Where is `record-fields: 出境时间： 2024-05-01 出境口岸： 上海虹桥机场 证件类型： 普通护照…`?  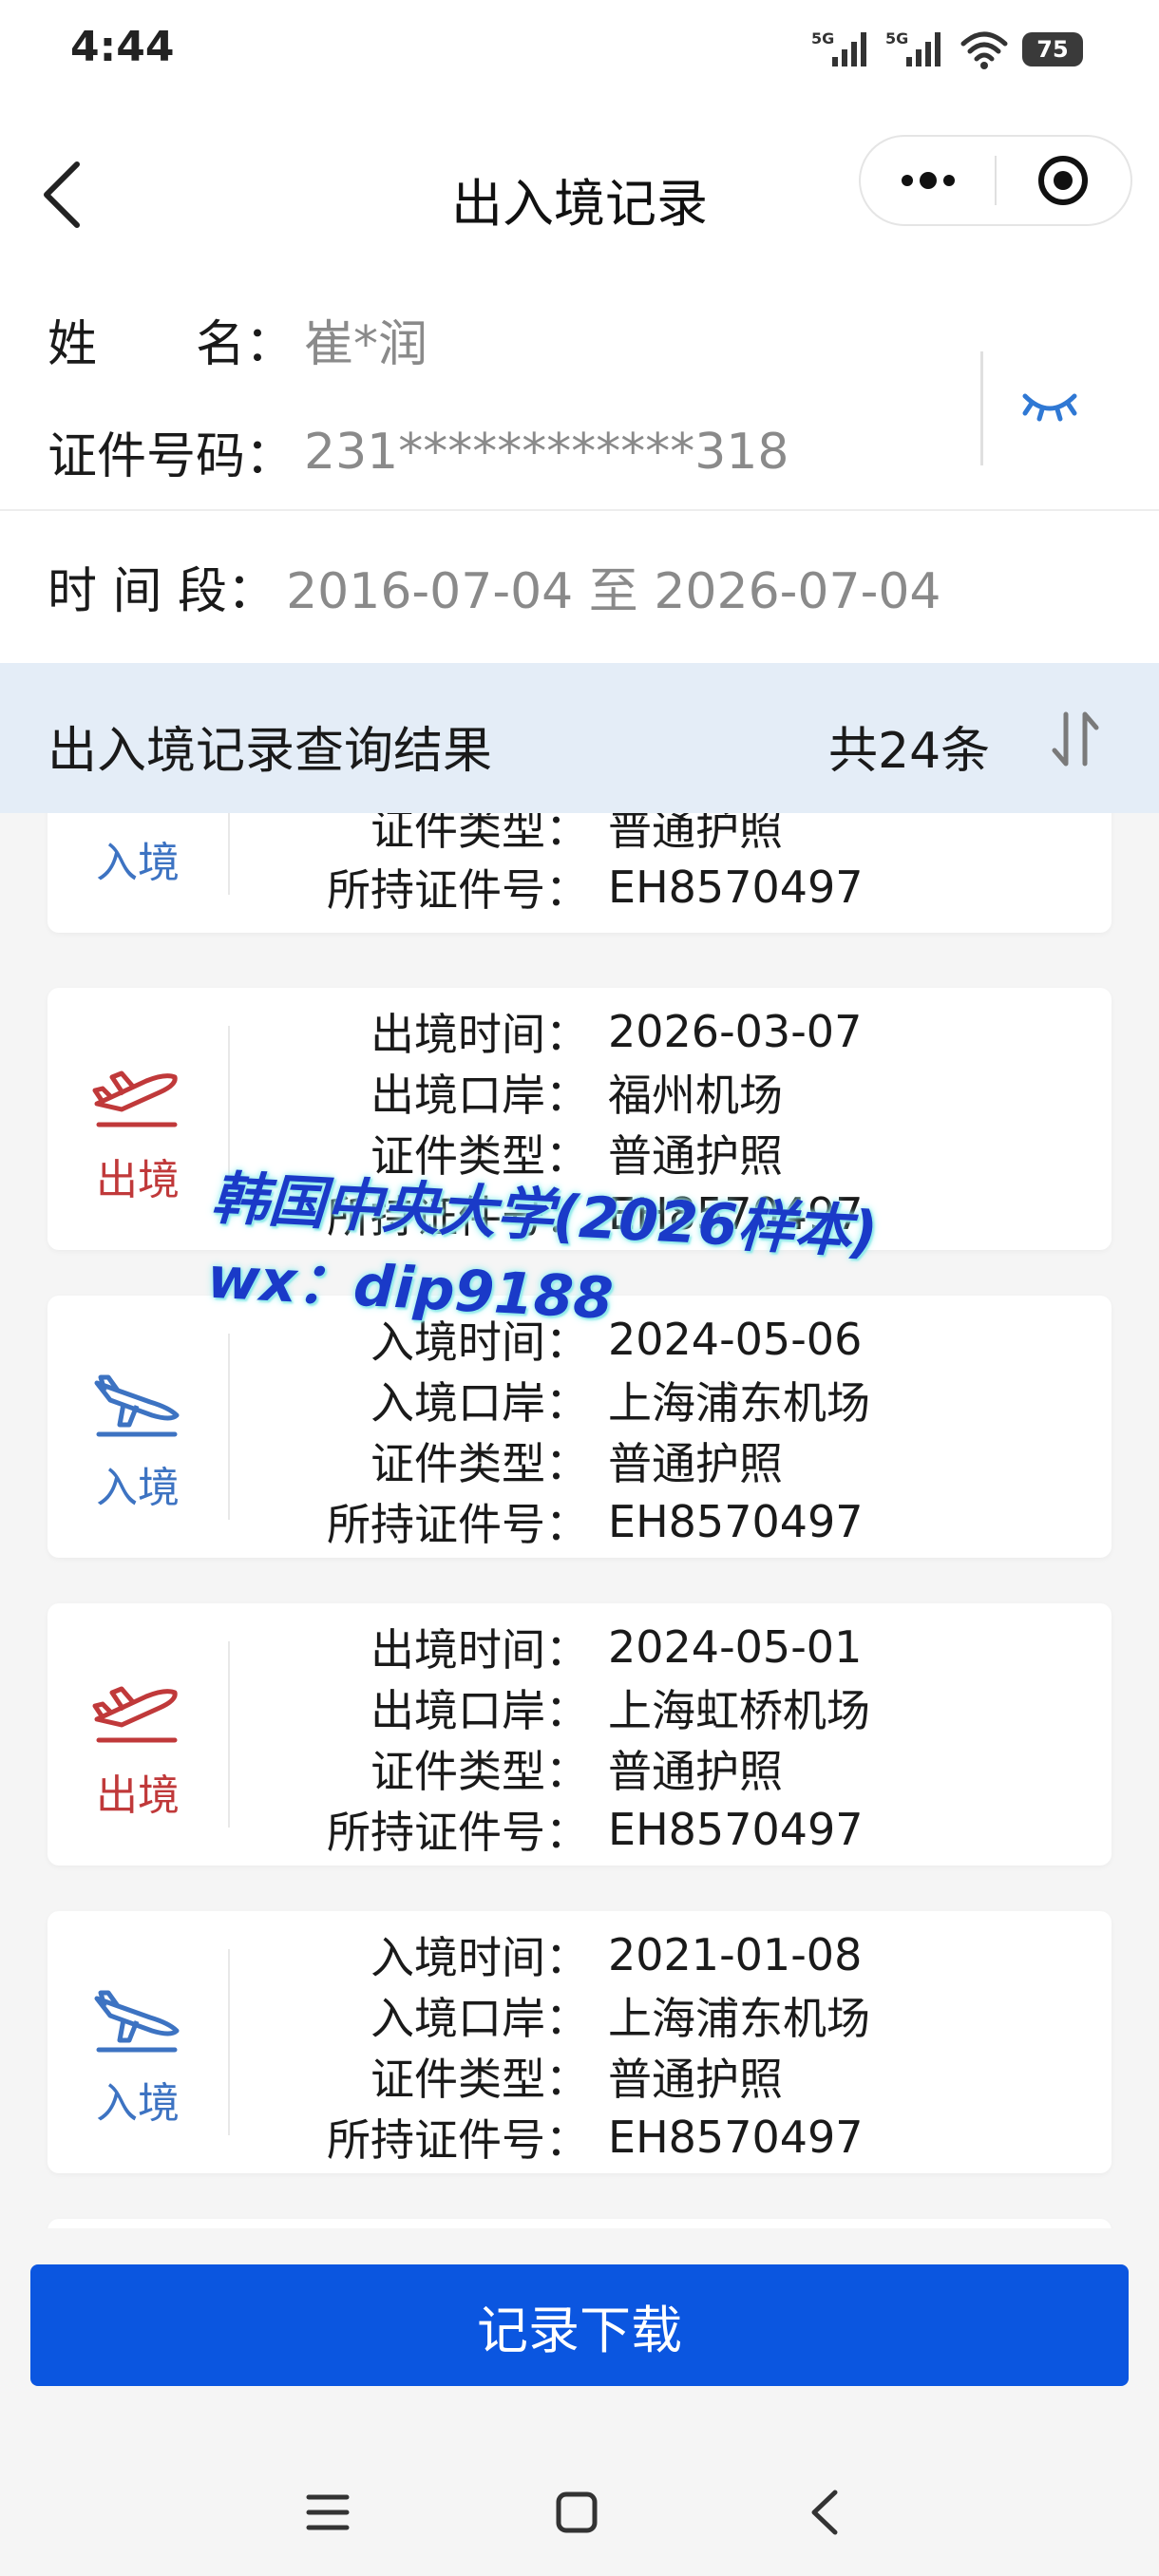 record-fields: 出境时间： 2024-05-01 出境口岸： 上海虹桥机场 证件类型： 普通护照… is located at coordinates (665, 1738).